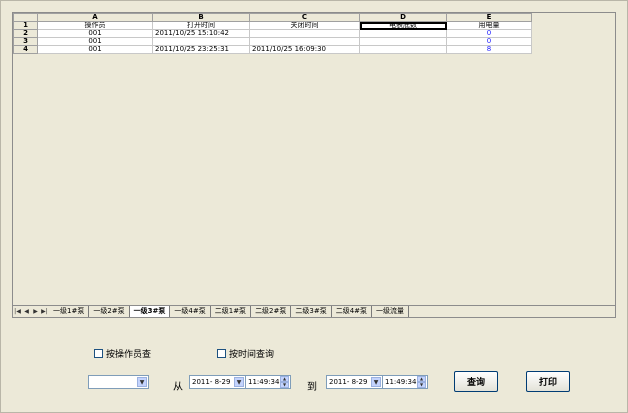  I want to click on operator-select: ▼, so click(118, 382).